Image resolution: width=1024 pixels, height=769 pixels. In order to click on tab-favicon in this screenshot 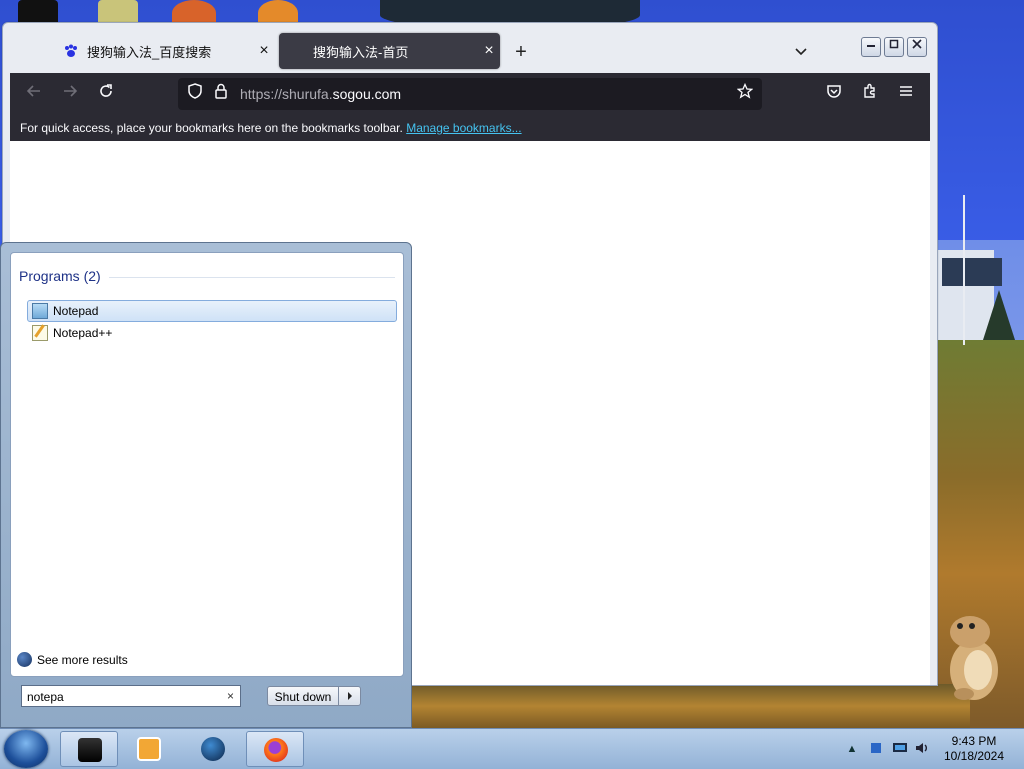, I will do `click(297, 51)`.